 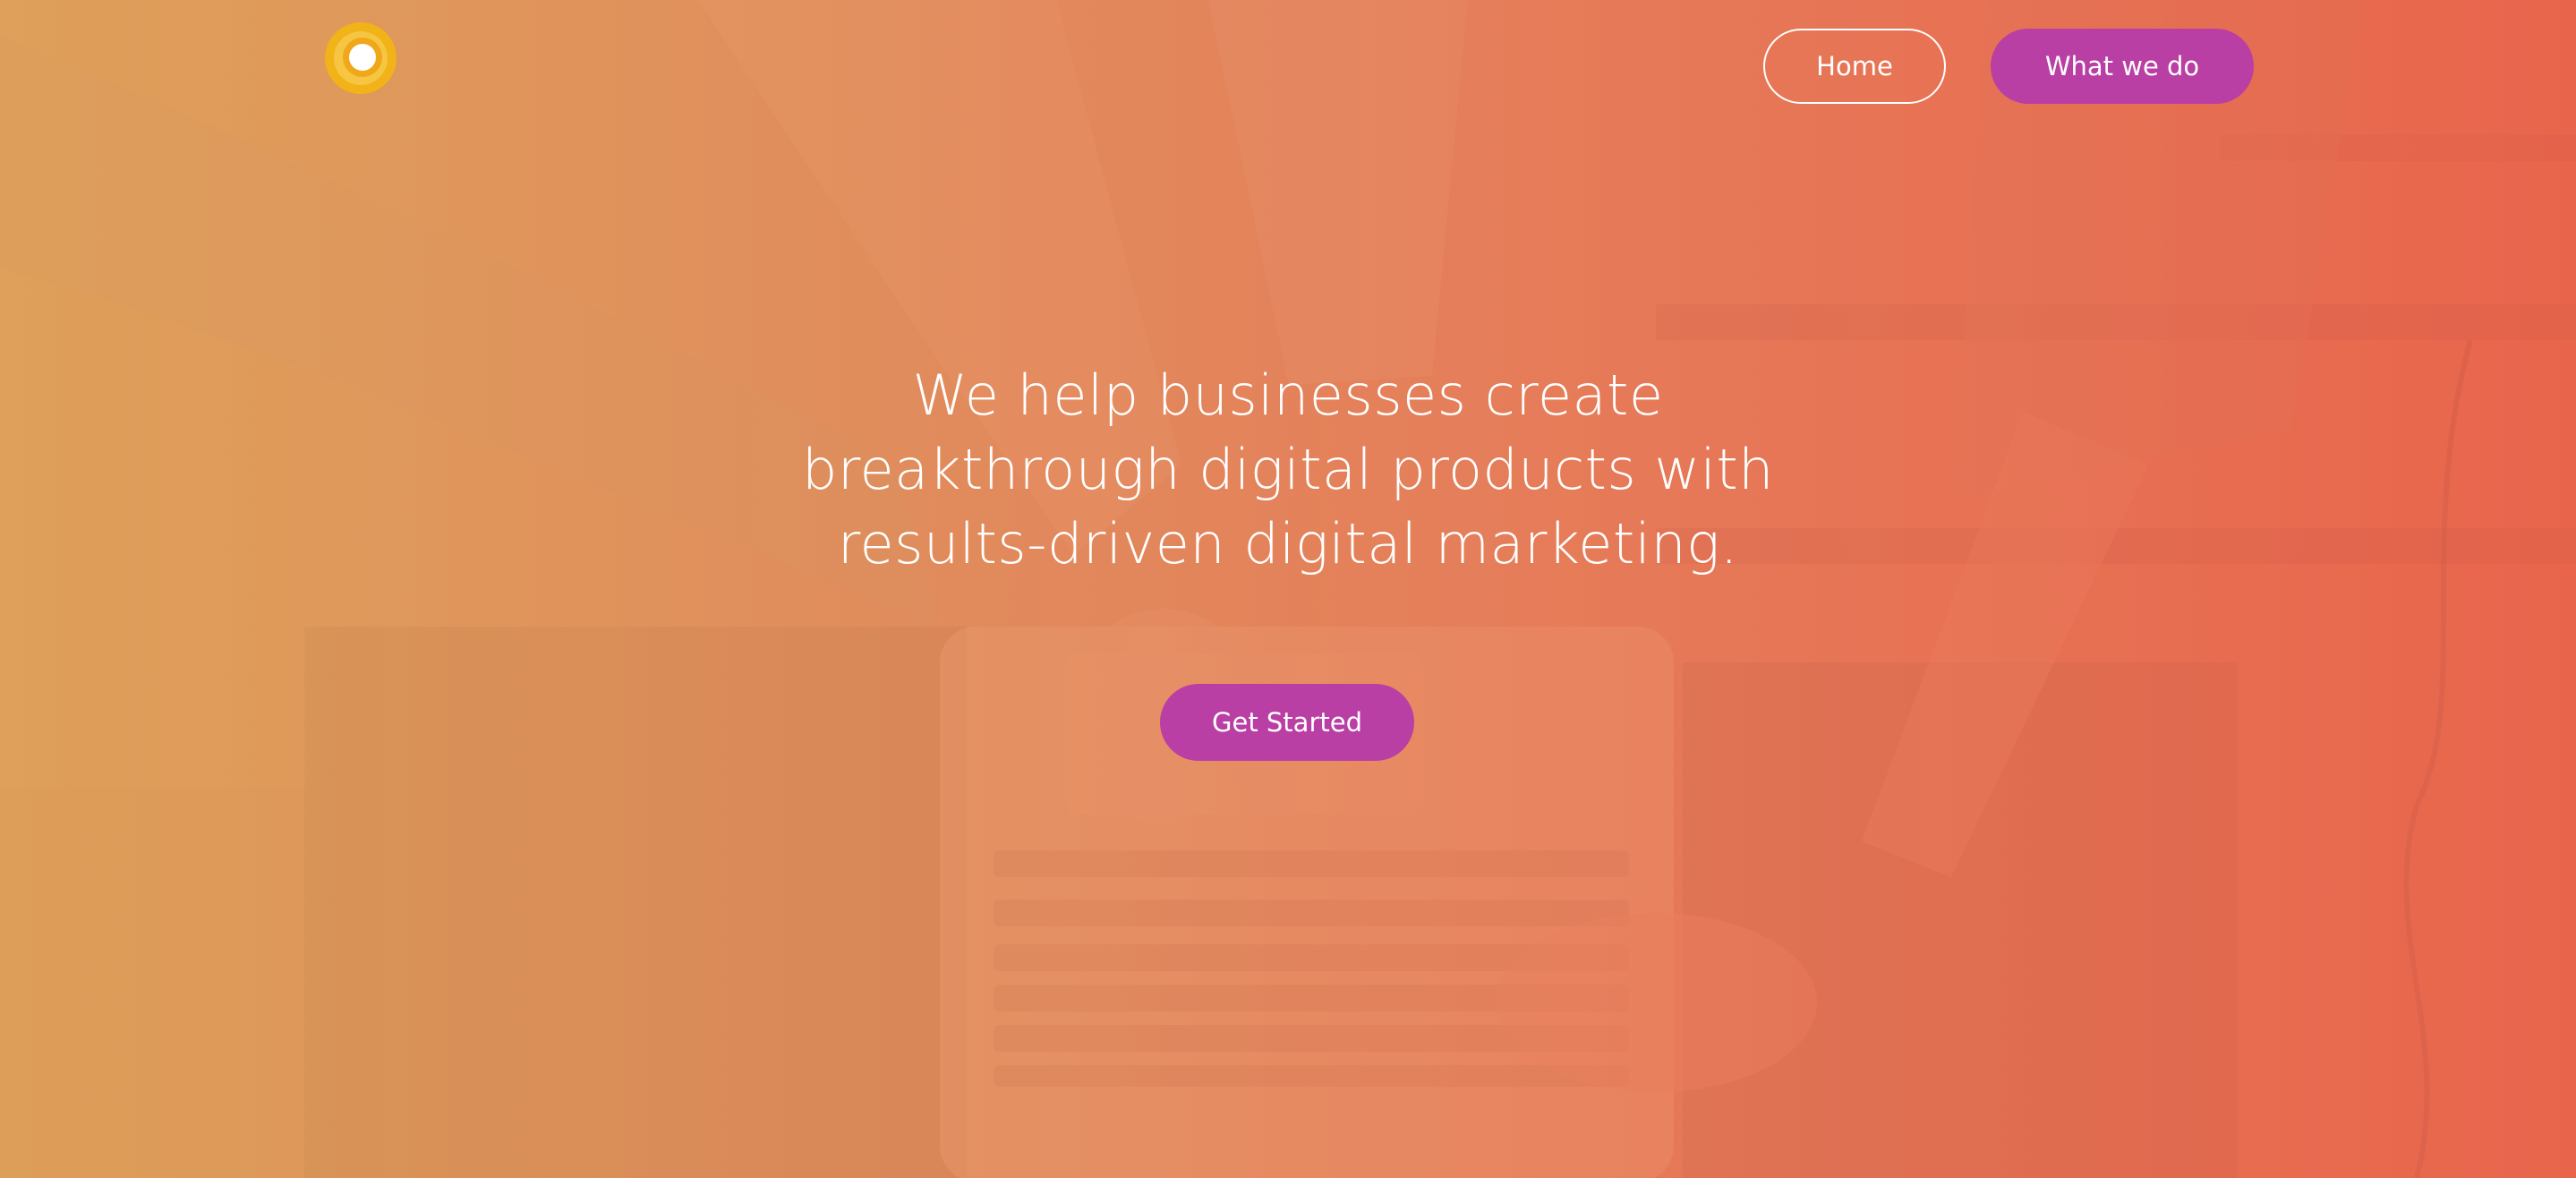 I want to click on top-nav: Home What we do, so click(x=2008, y=66).